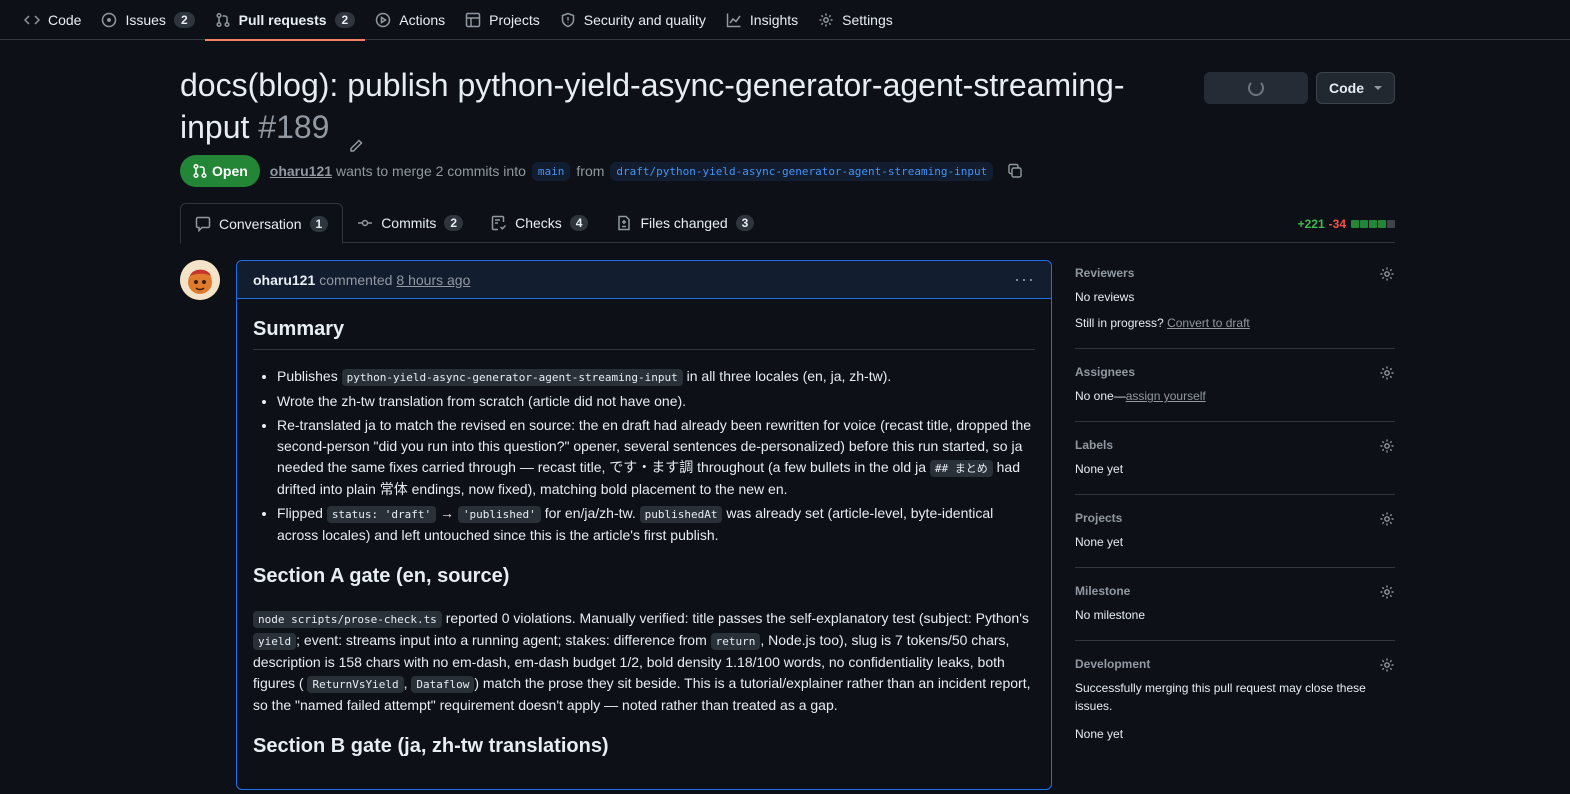  What do you see at coordinates (454, 223) in the screenshot?
I see `tab-commits-count: 2` at bounding box center [454, 223].